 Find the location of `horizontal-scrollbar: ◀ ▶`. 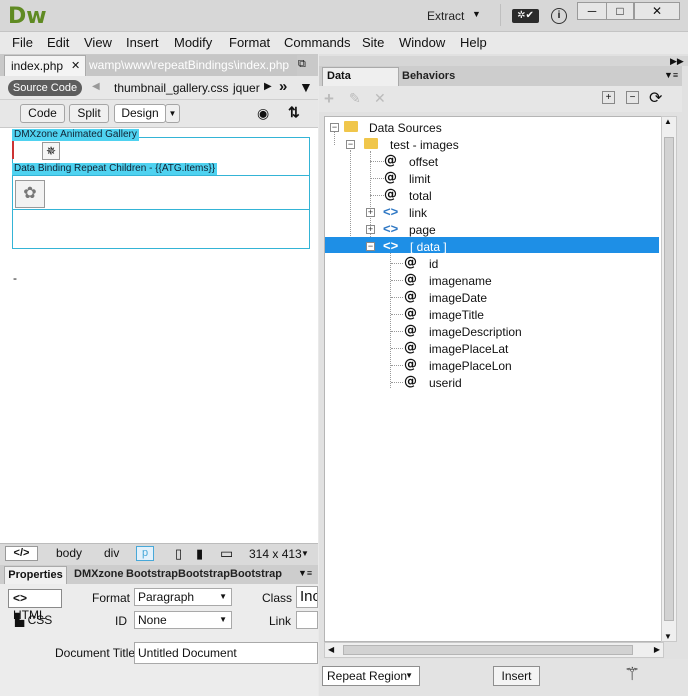

horizontal-scrollbar: ◀ ▶ is located at coordinates (494, 650).